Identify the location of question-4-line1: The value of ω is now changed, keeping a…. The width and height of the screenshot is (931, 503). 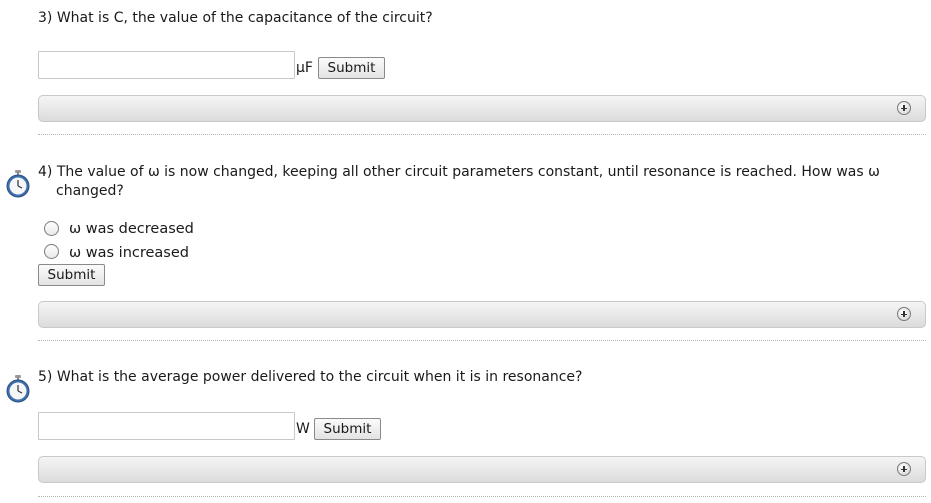
(468, 172).